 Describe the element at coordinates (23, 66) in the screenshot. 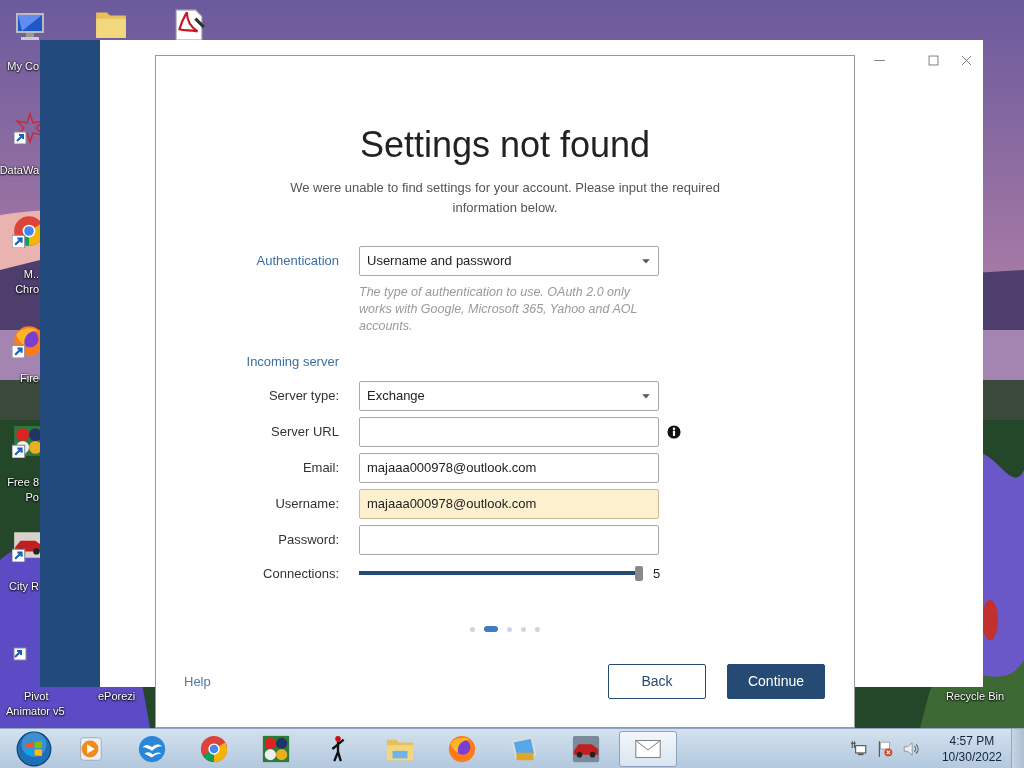

I see `icon-label: My Co` at that location.